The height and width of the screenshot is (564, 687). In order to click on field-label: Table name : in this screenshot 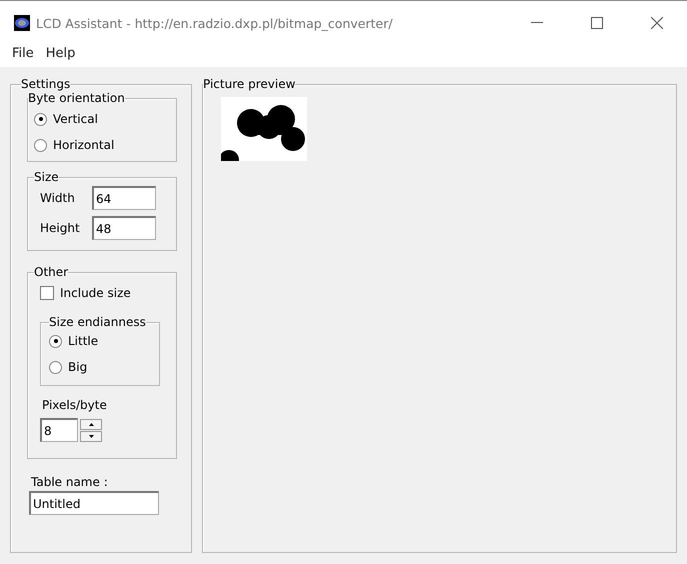, I will do `click(70, 482)`.